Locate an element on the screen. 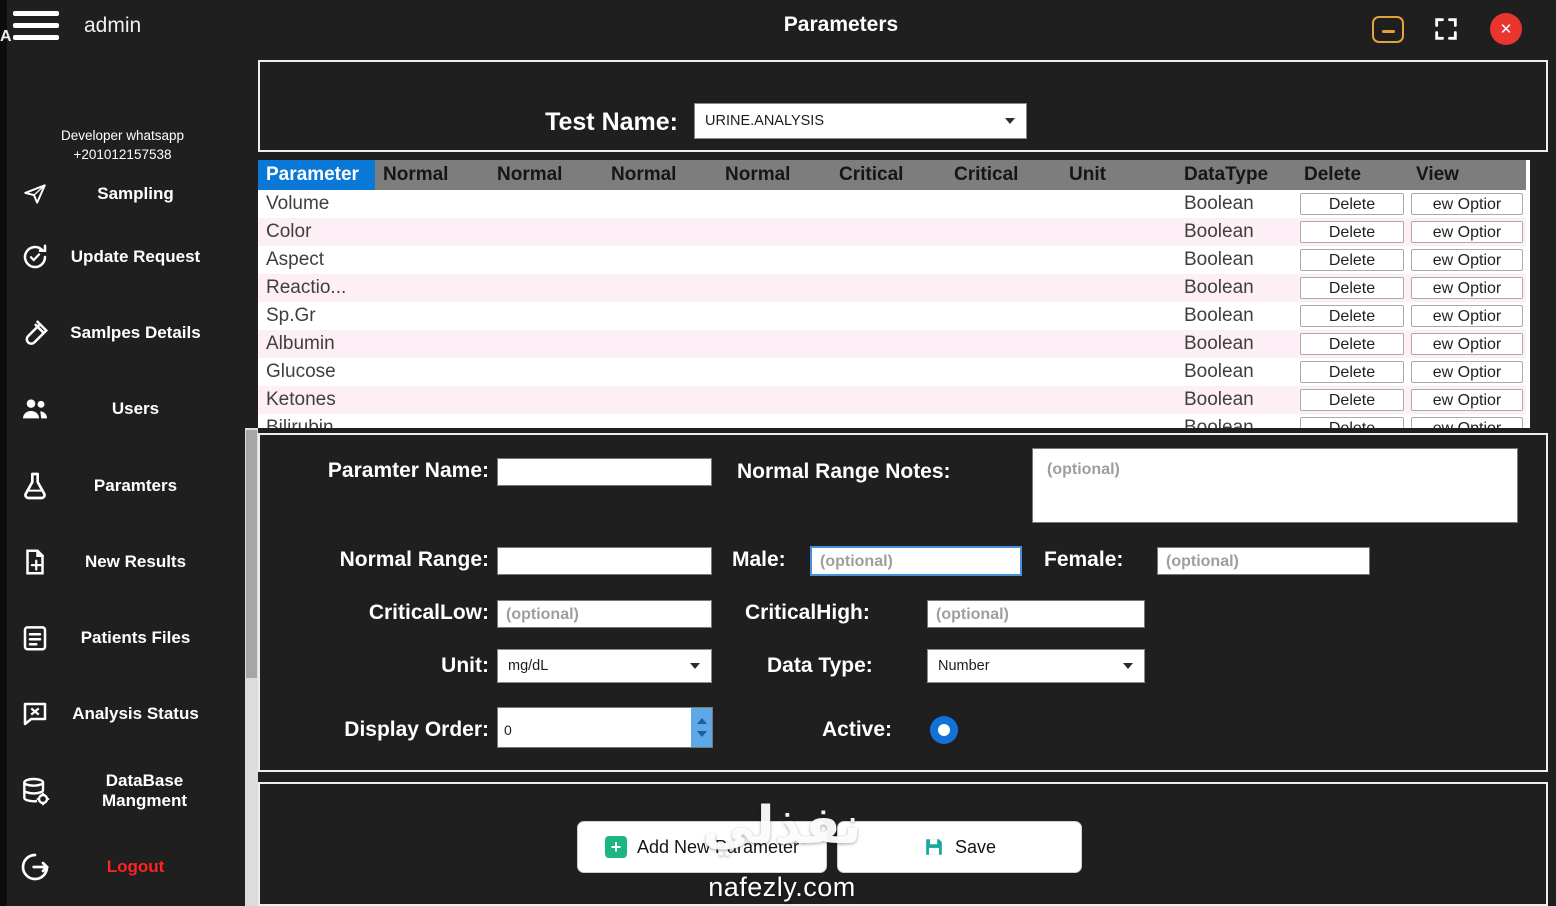  column-header-datatype: DataType is located at coordinates (1236, 175).